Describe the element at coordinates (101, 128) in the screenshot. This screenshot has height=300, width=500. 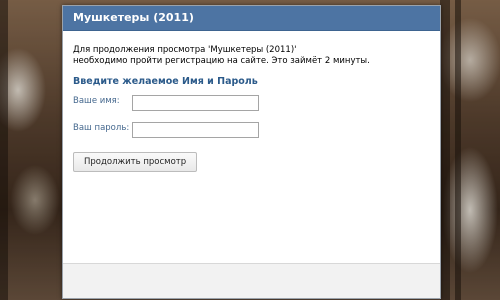
I see `password-label: Ваш пароль:` at that location.